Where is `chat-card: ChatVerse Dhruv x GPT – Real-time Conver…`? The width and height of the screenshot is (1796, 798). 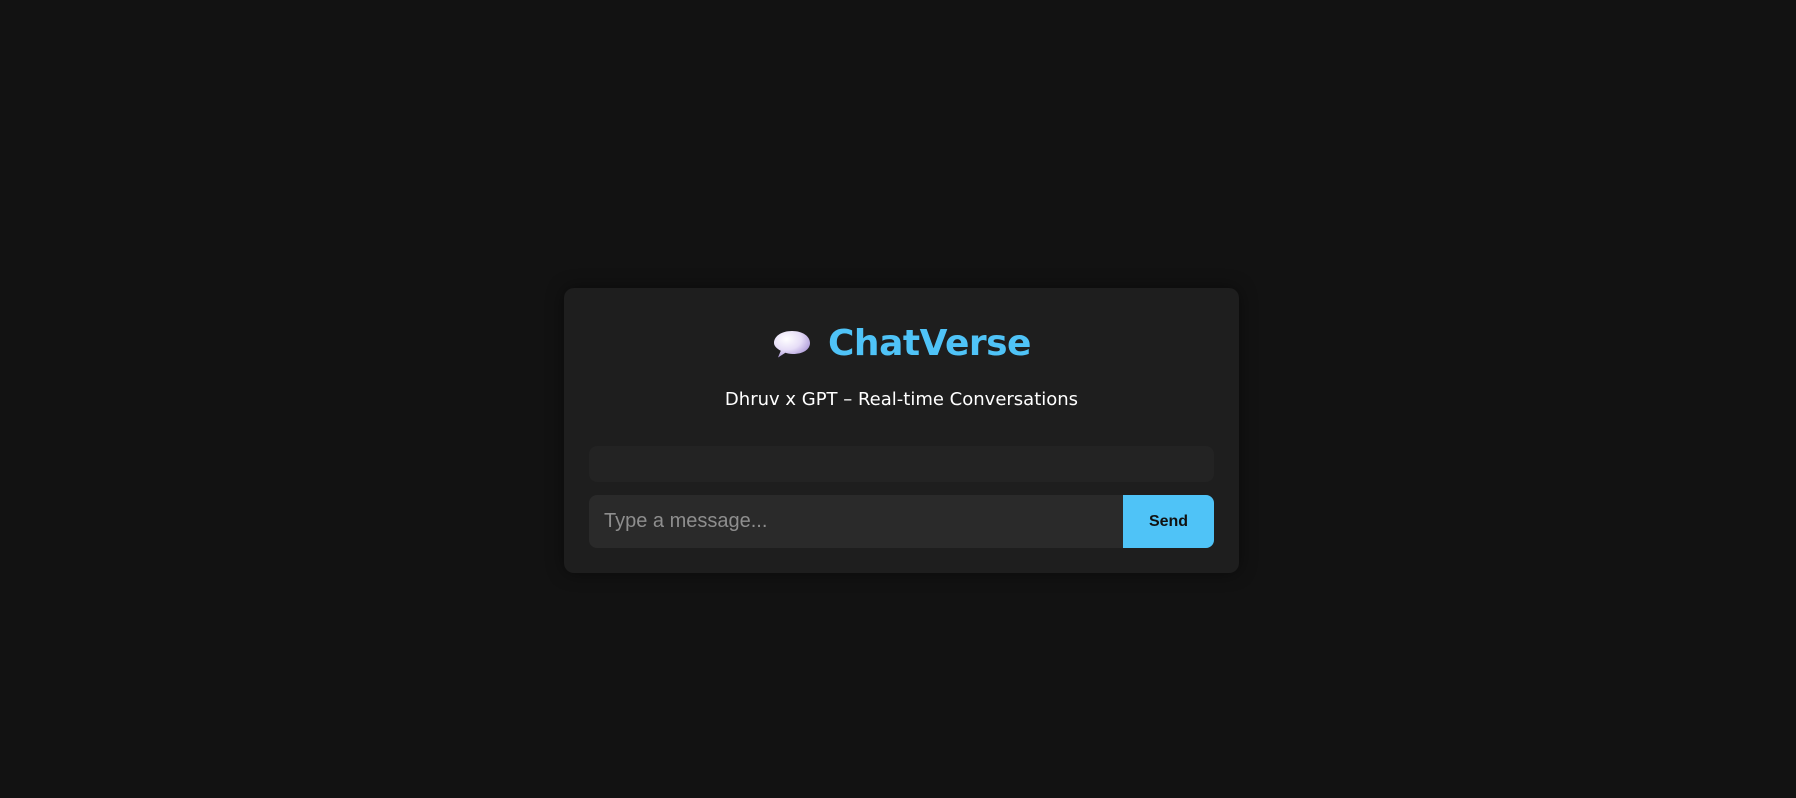 chat-card: ChatVerse Dhruv x GPT – Real-time Conver… is located at coordinates (901, 430).